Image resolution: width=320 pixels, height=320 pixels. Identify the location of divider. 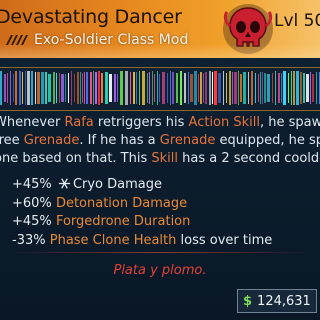
(160, 252).